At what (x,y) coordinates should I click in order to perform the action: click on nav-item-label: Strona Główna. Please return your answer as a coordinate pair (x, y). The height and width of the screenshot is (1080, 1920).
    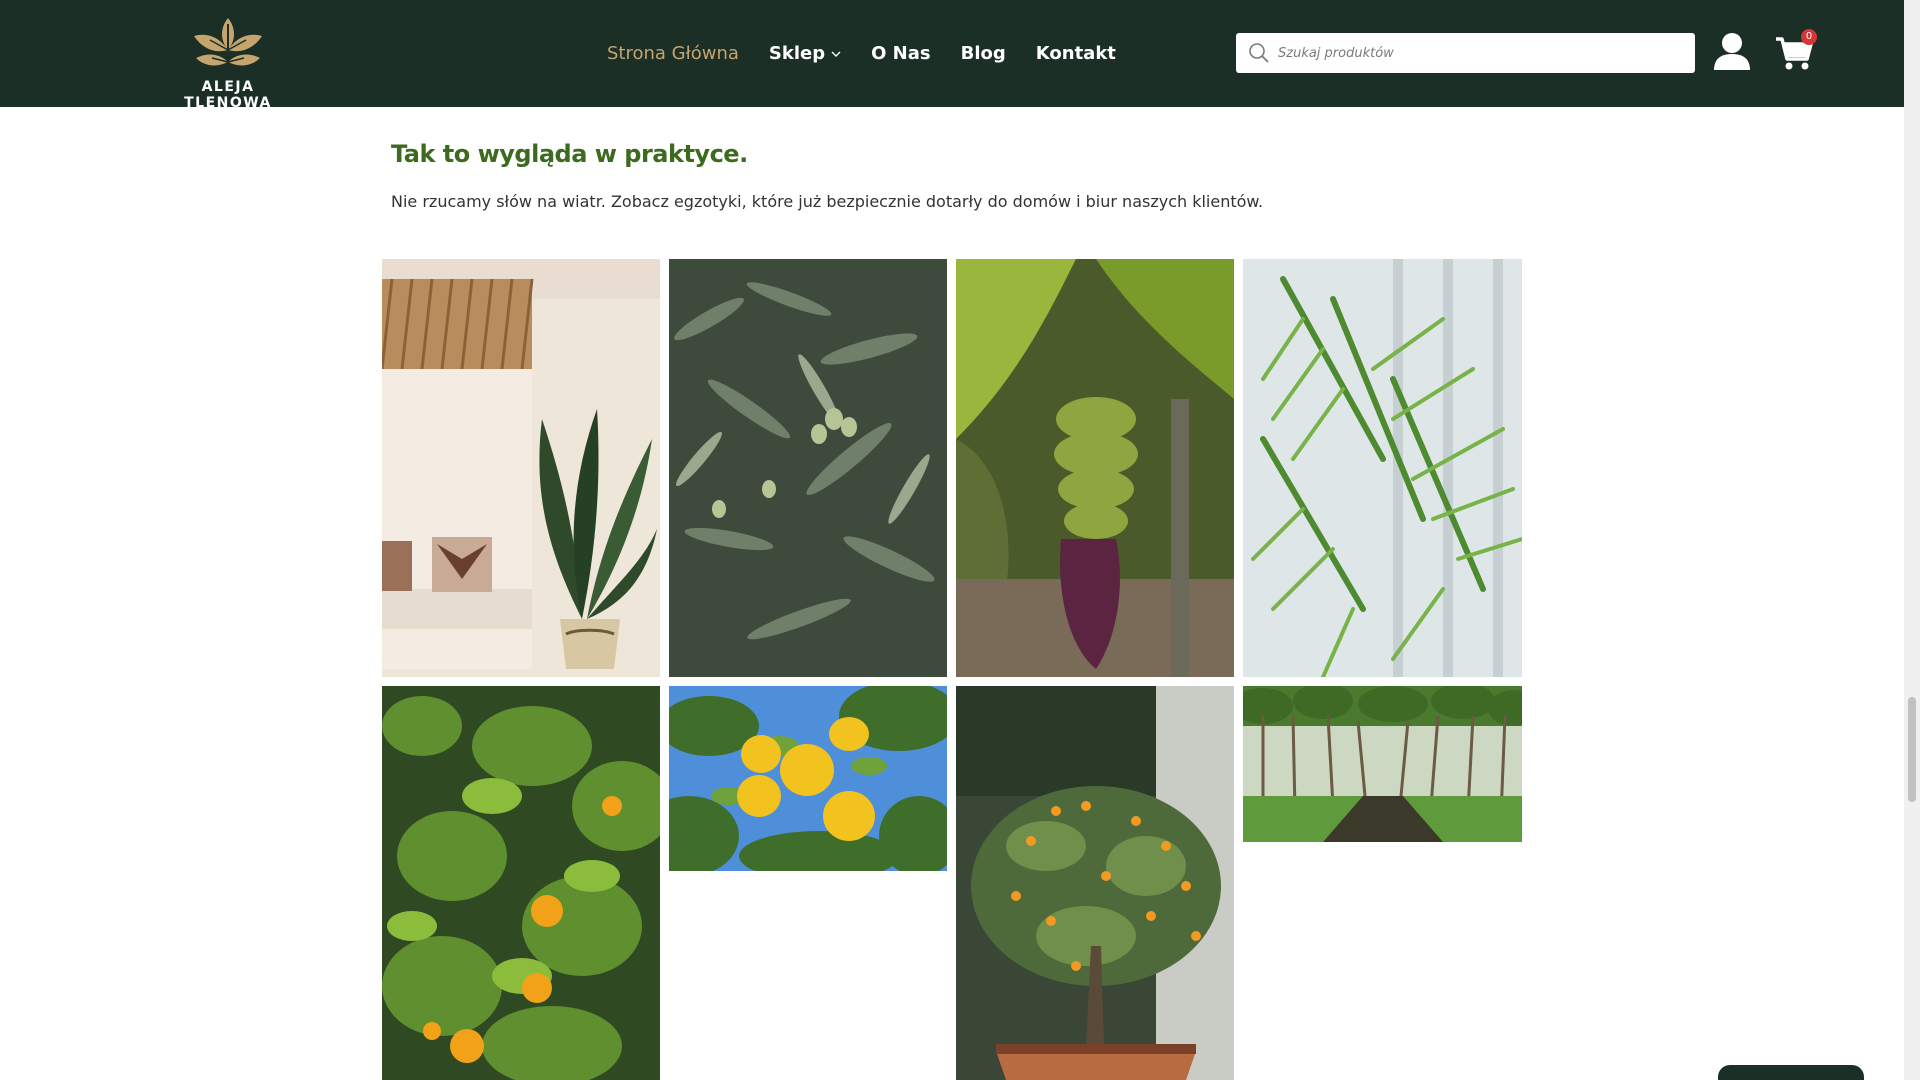
    Looking at the image, I should click on (673, 53).